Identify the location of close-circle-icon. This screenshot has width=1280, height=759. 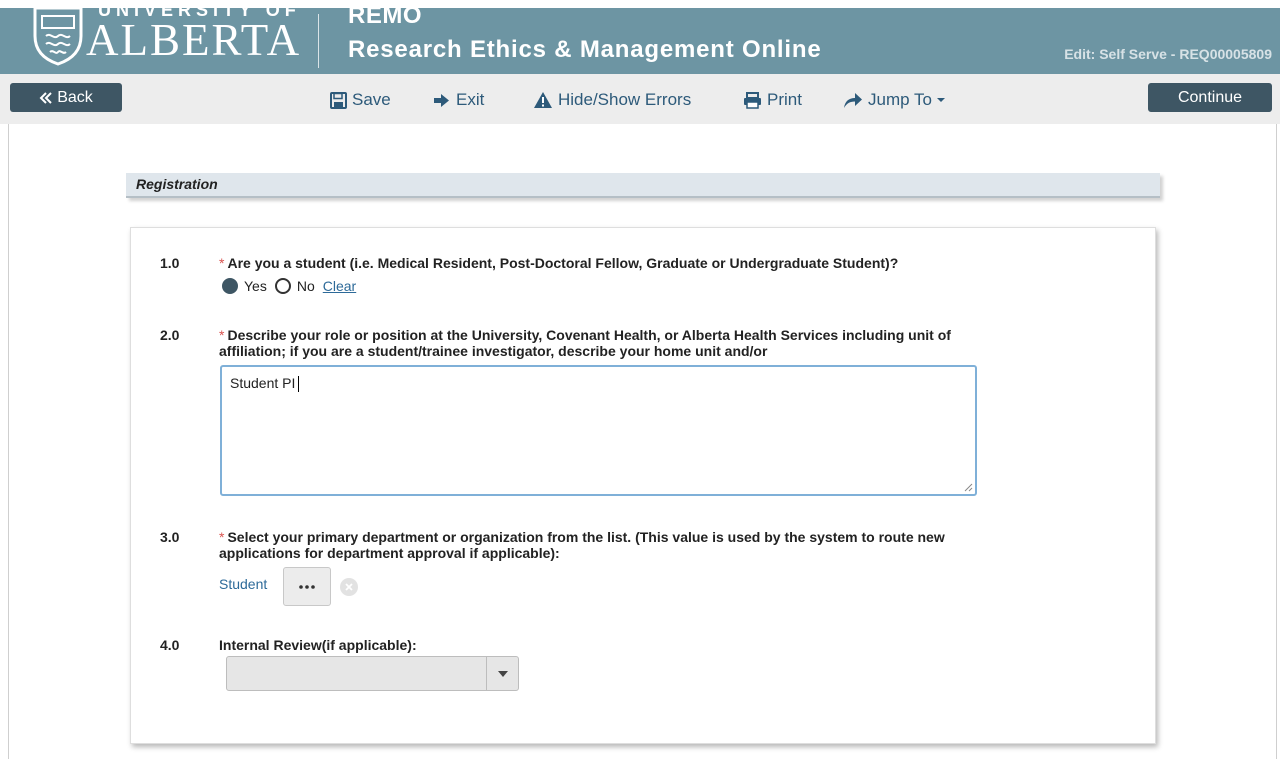
(349, 587).